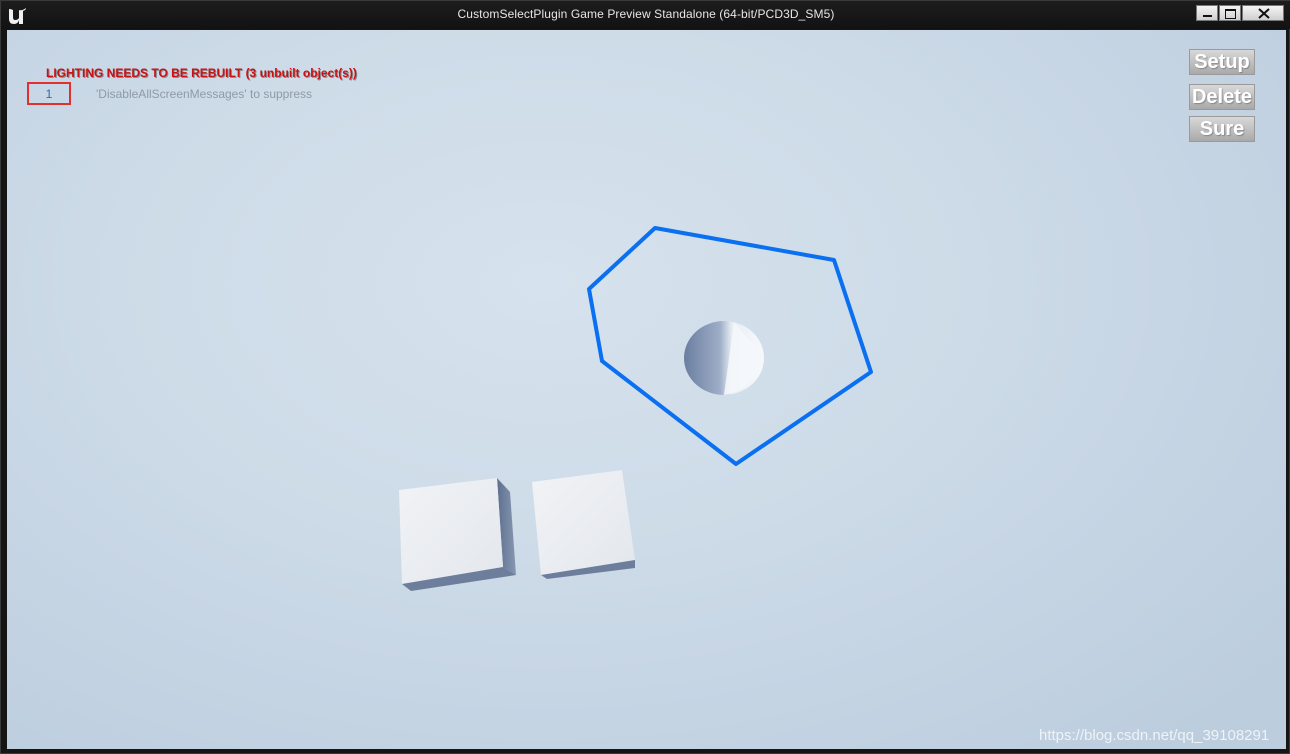 This screenshot has width=1290, height=754. Describe the element at coordinates (583, 524) in the screenshot. I see `cube-object-right` at that location.